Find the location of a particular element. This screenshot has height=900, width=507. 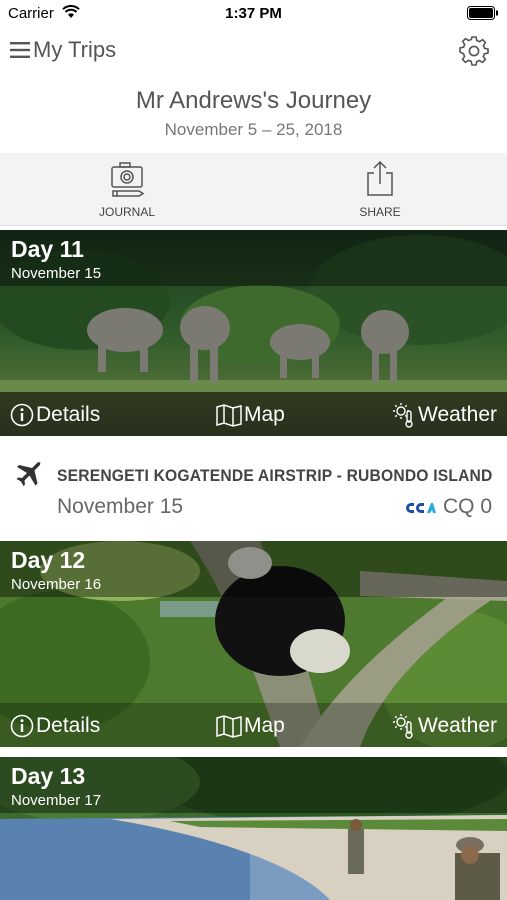

day-date: November 17 is located at coordinates (56, 800).